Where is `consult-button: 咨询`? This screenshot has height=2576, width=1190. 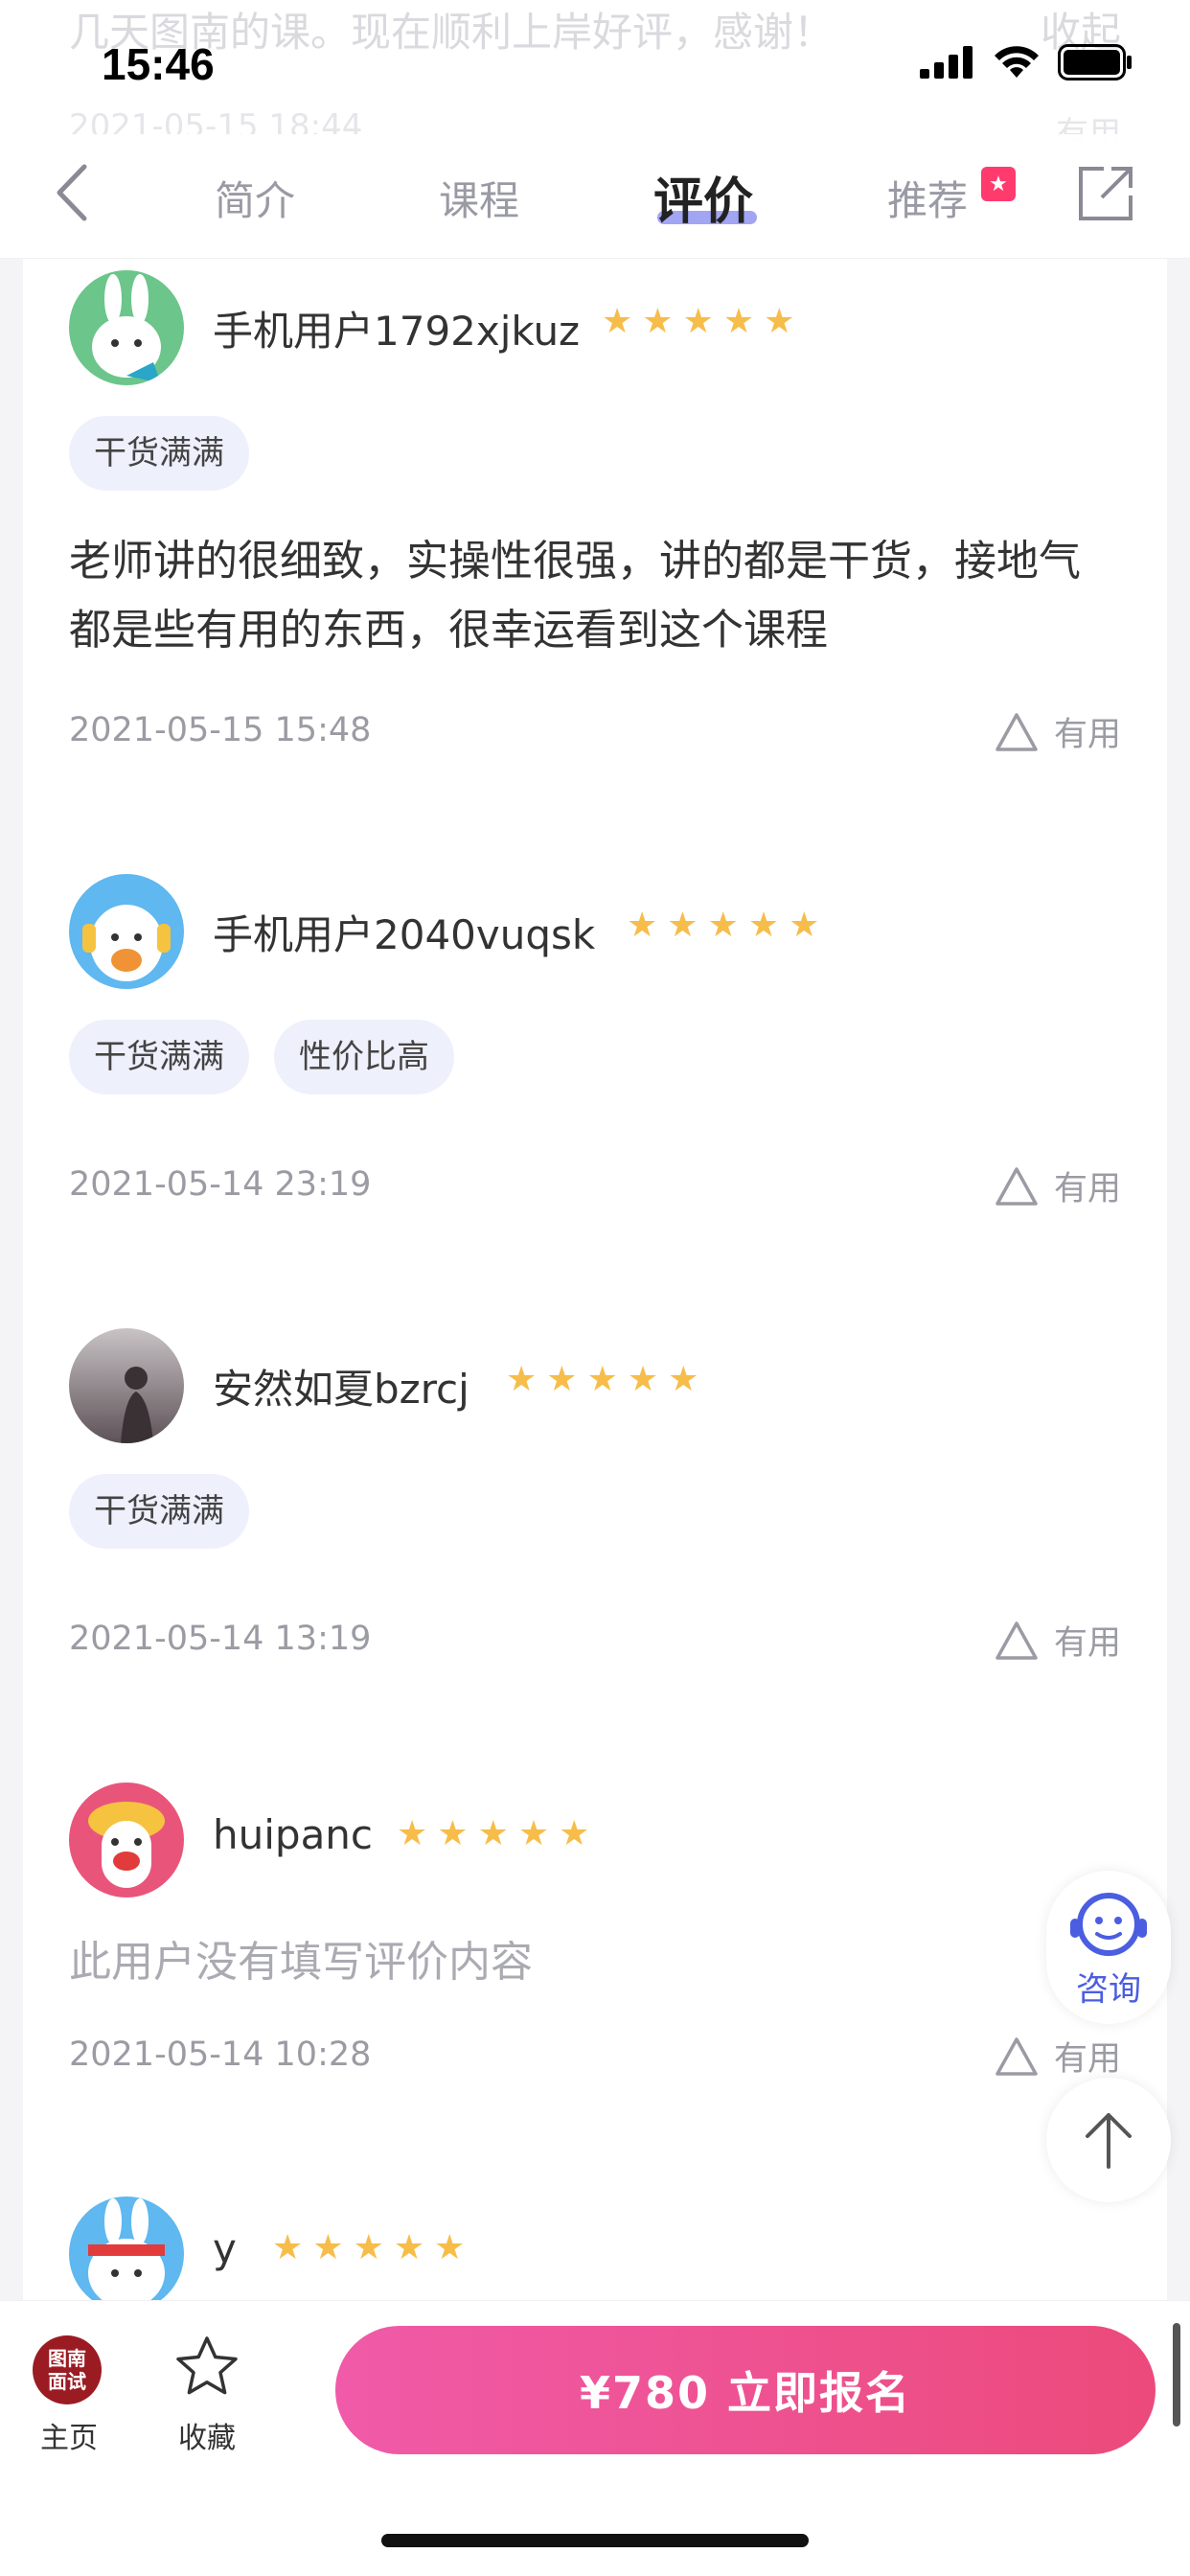
consult-button: 咨询 is located at coordinates (1108, 1947).